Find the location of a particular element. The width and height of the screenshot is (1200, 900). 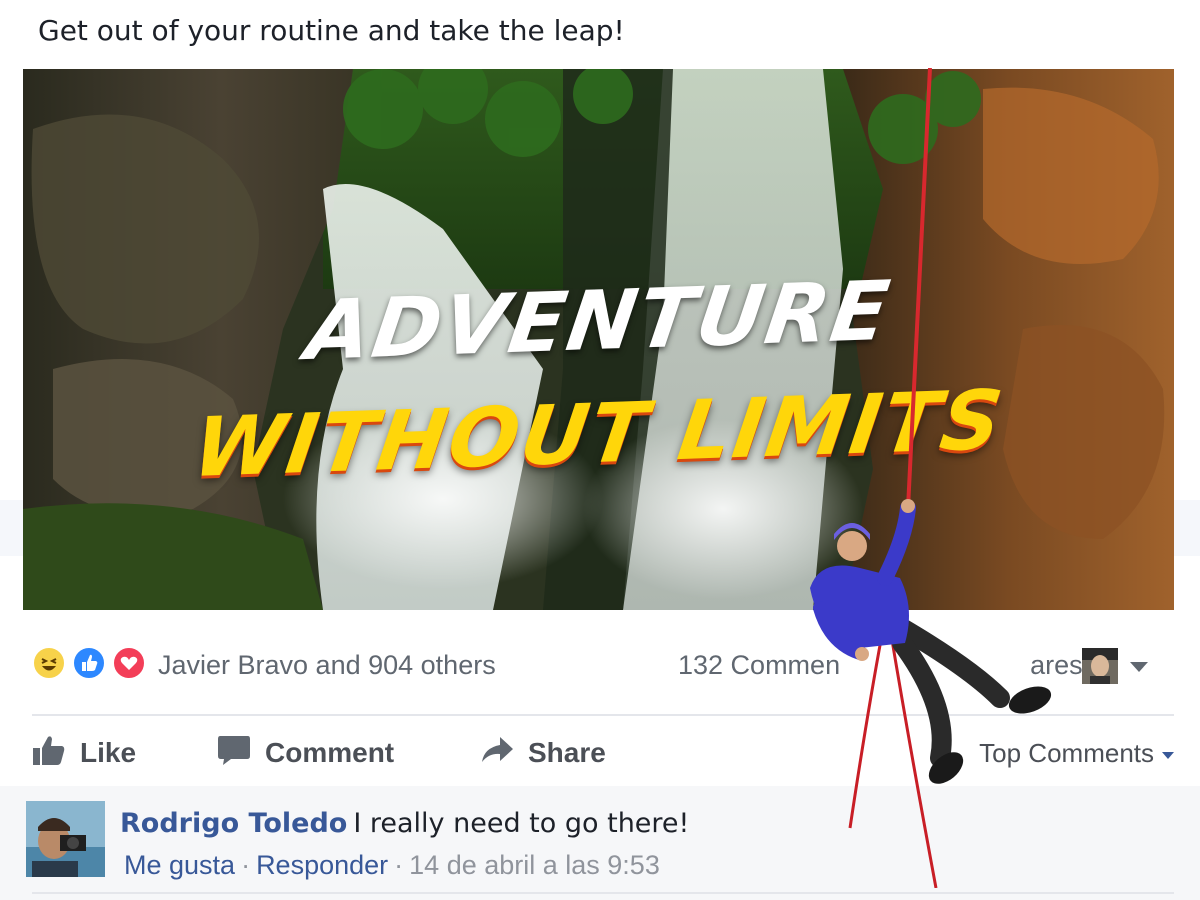

love-icon is located at coordinates (129, 663).